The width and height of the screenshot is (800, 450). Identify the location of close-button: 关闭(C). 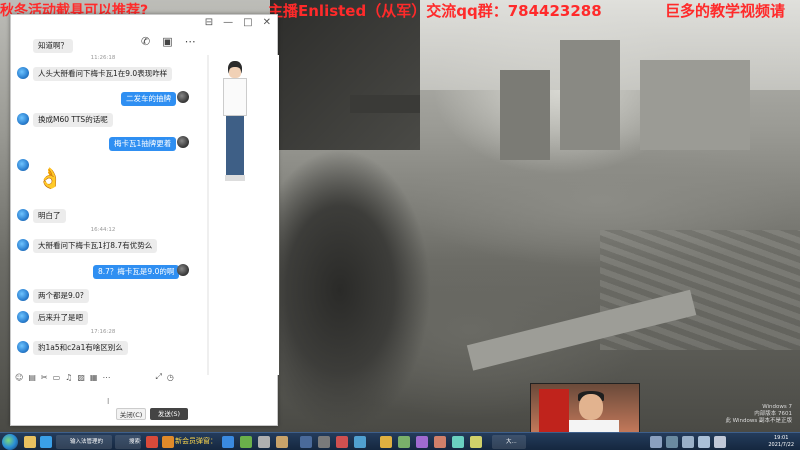
(131, 414).